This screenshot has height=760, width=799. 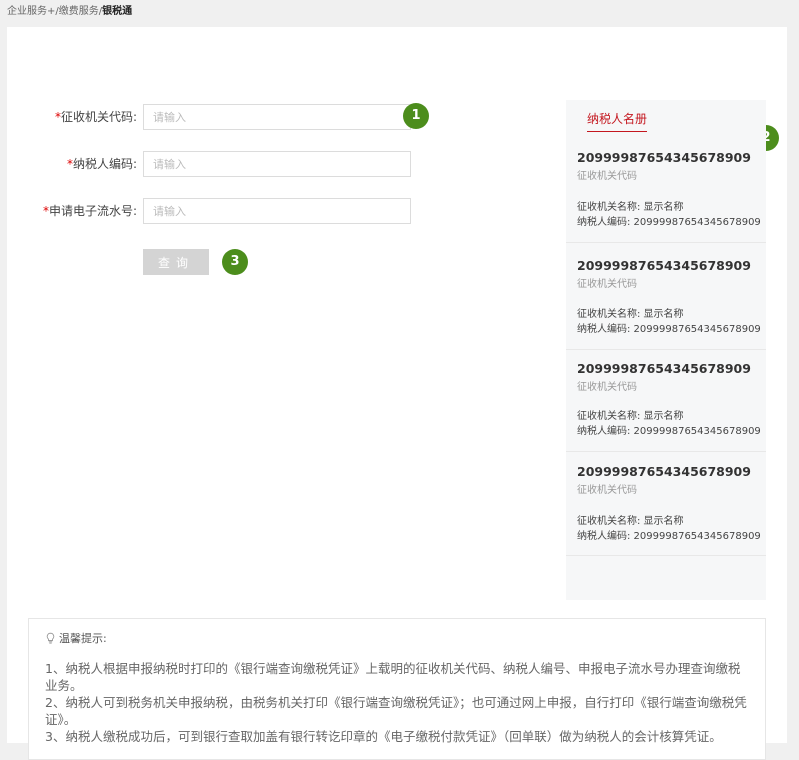 What do you see at coordinates (416, 116) in the screenshot?
I see `step-badge-1: 1` at bounding box center [416, 116].